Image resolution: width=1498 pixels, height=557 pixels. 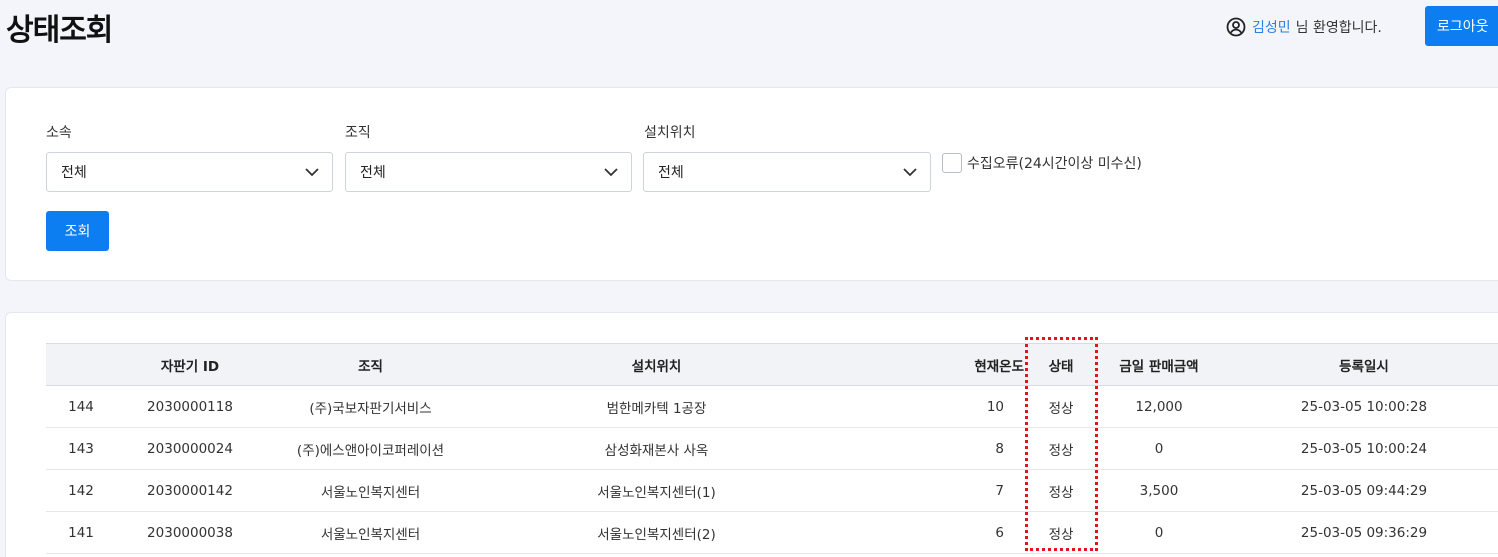 I want to click on cell-location: 삼성화재본사 사옥, so click(x=656, y=448).